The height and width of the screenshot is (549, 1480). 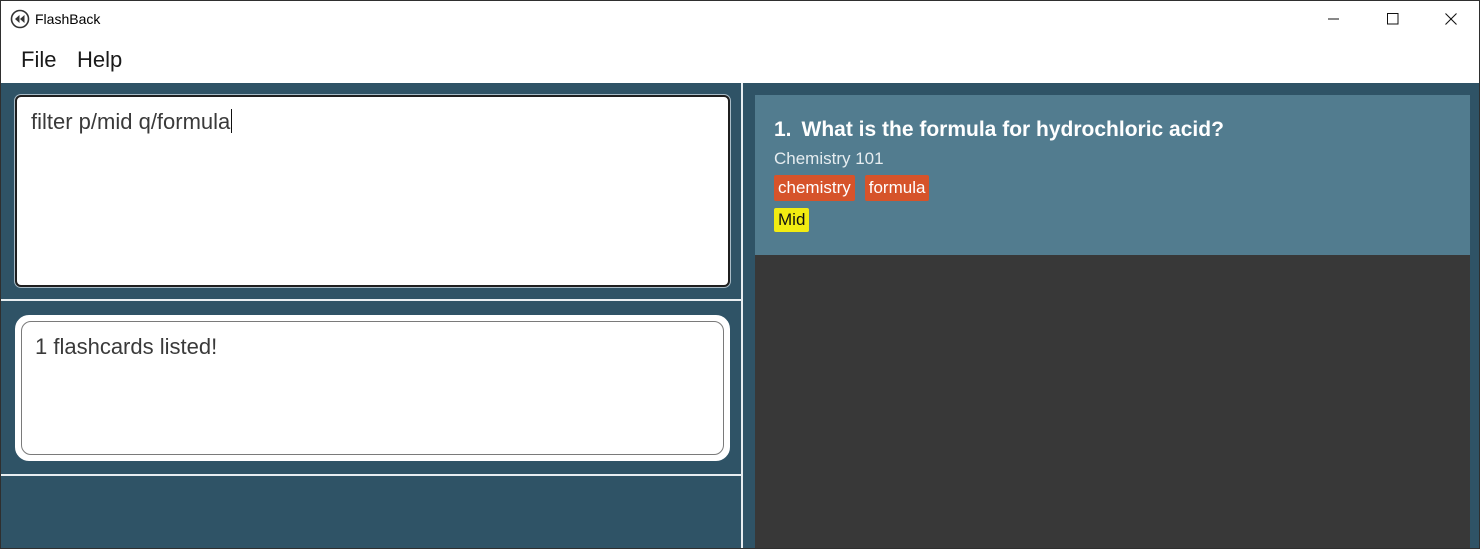 I want to click on command-input-text: filter p/mid q/formula, so click(x=132, y=121).